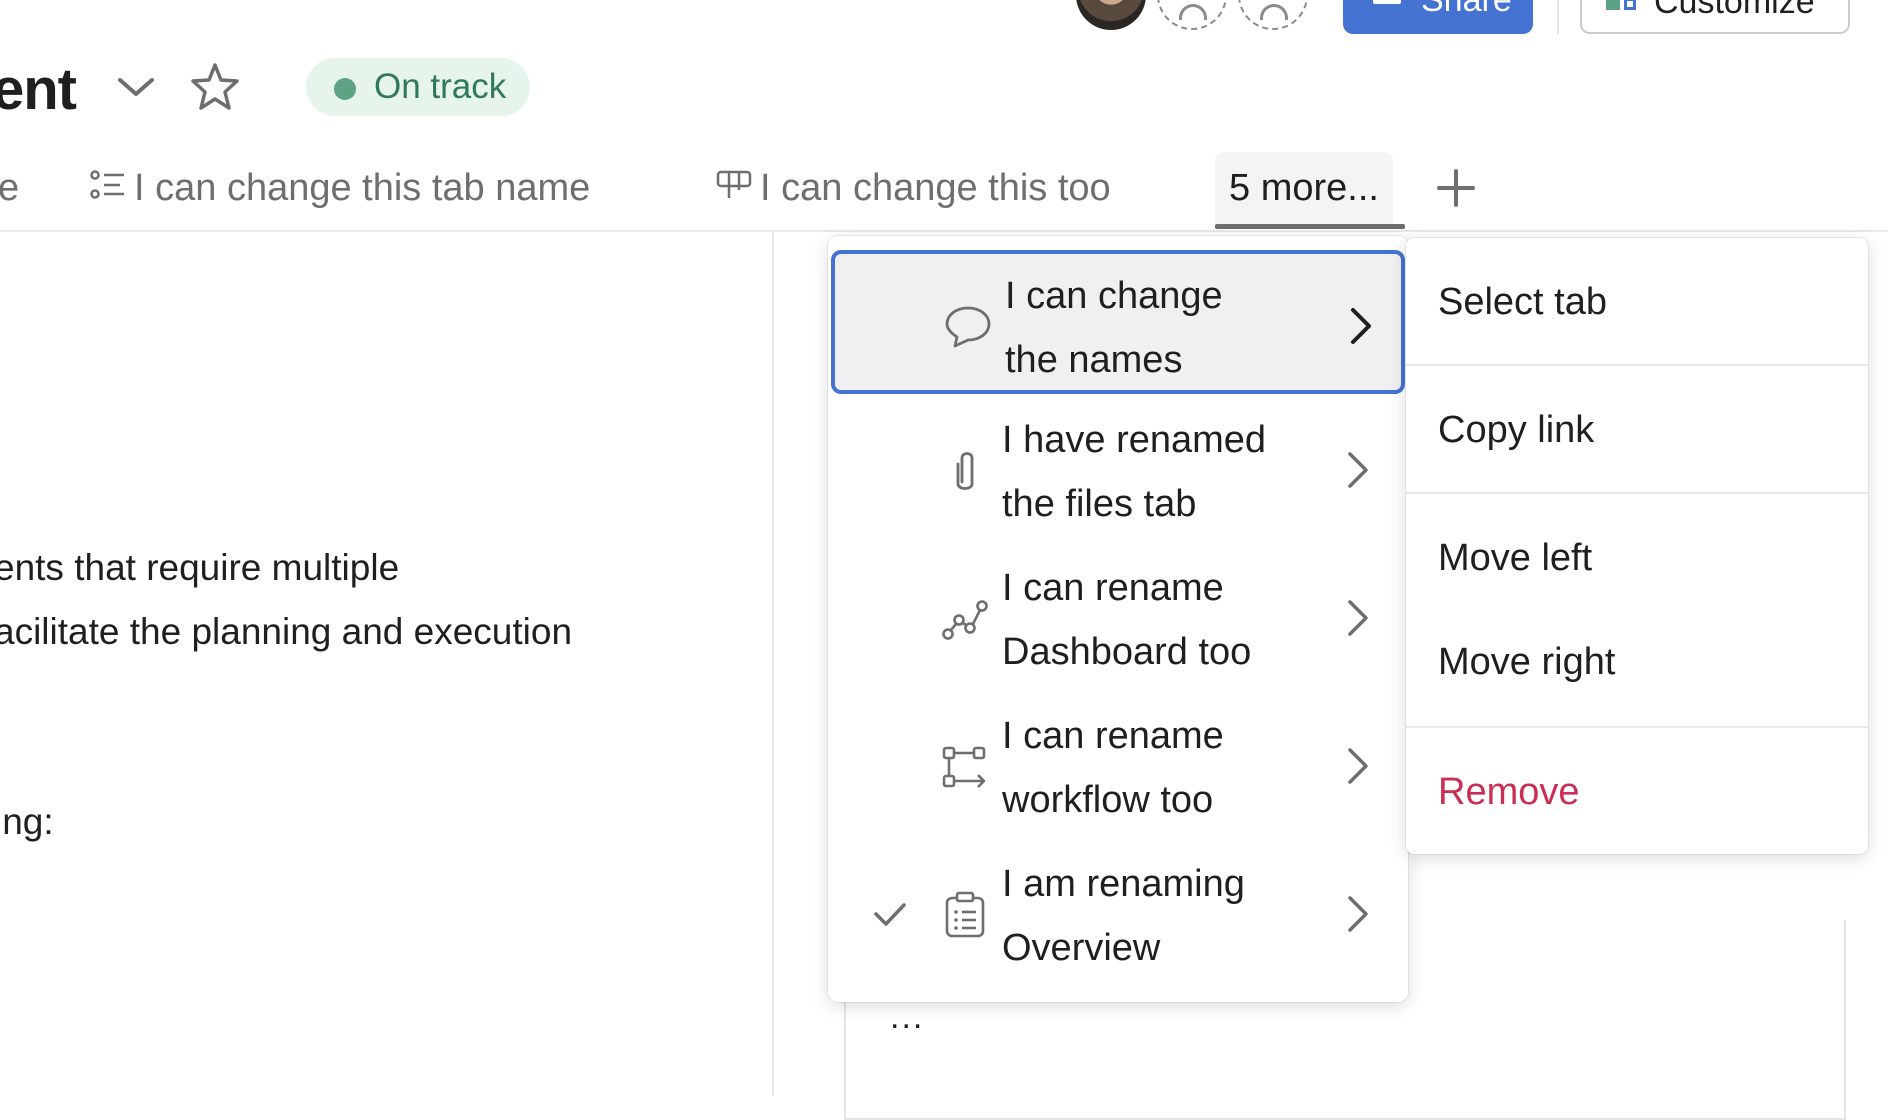 The height and width of the screenshot is (1120, 1888). What do you see at coordinates (1111, 15) in the screenshot?
I see `user-avatar` at bounding box center [1111, 15].